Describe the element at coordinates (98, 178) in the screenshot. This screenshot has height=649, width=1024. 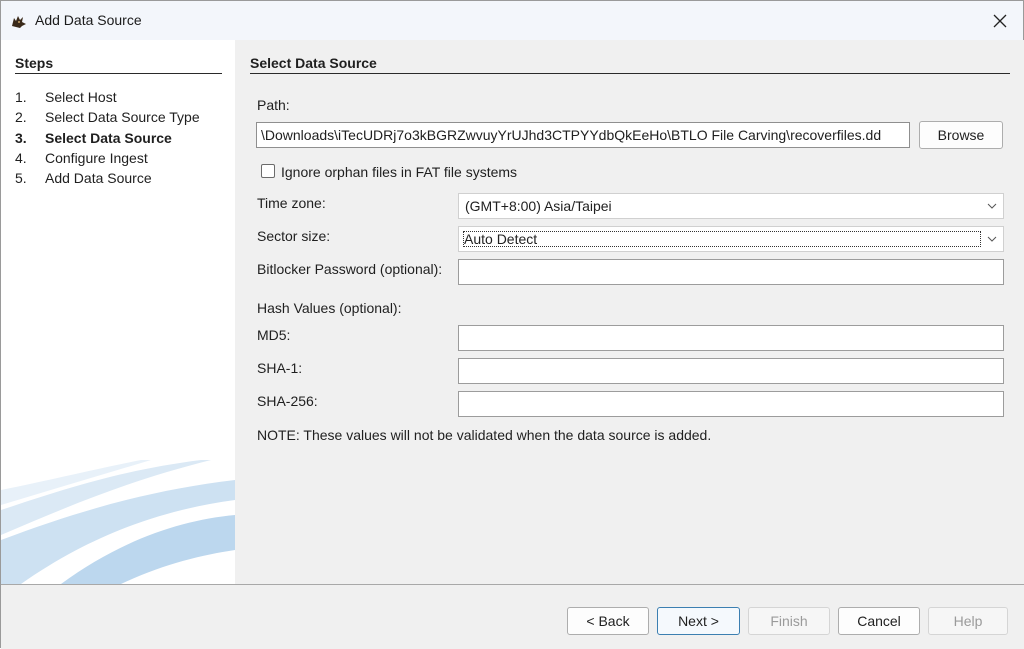
I see `step-label: Add Data Source` at that location.